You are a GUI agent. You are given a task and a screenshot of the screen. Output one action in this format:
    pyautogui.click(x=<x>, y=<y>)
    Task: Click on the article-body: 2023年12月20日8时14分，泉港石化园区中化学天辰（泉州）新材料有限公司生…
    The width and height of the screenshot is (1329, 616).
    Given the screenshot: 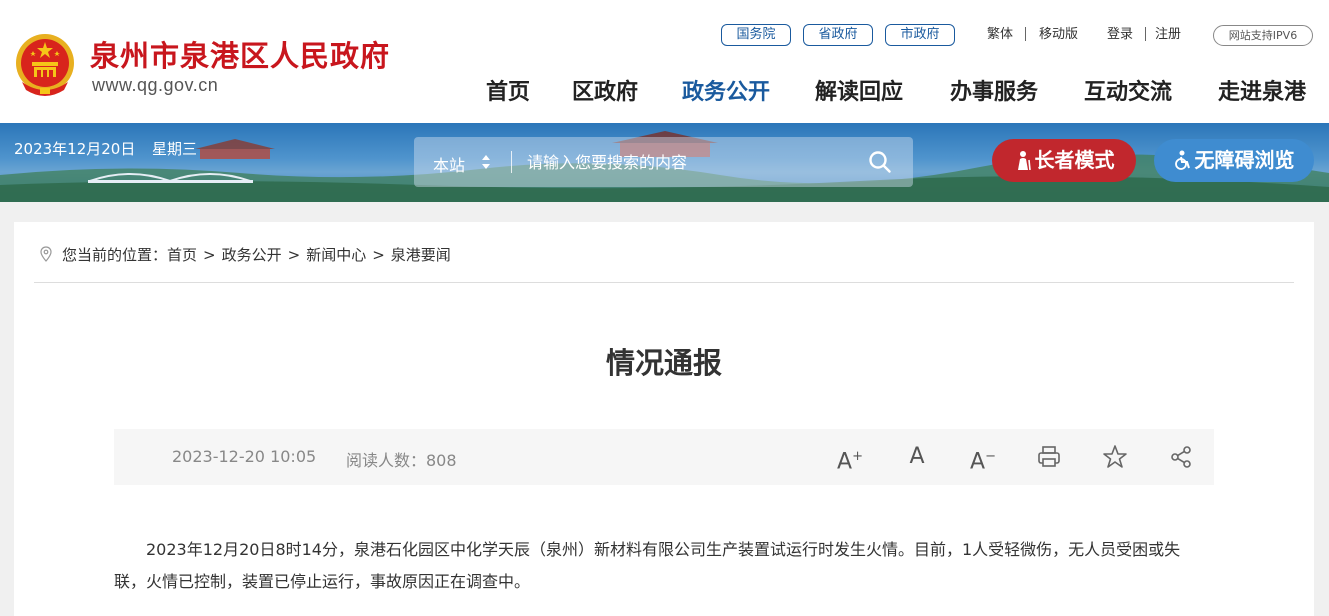 What is the action you would take?
    pyautogui.click(x=647, y=565)
    